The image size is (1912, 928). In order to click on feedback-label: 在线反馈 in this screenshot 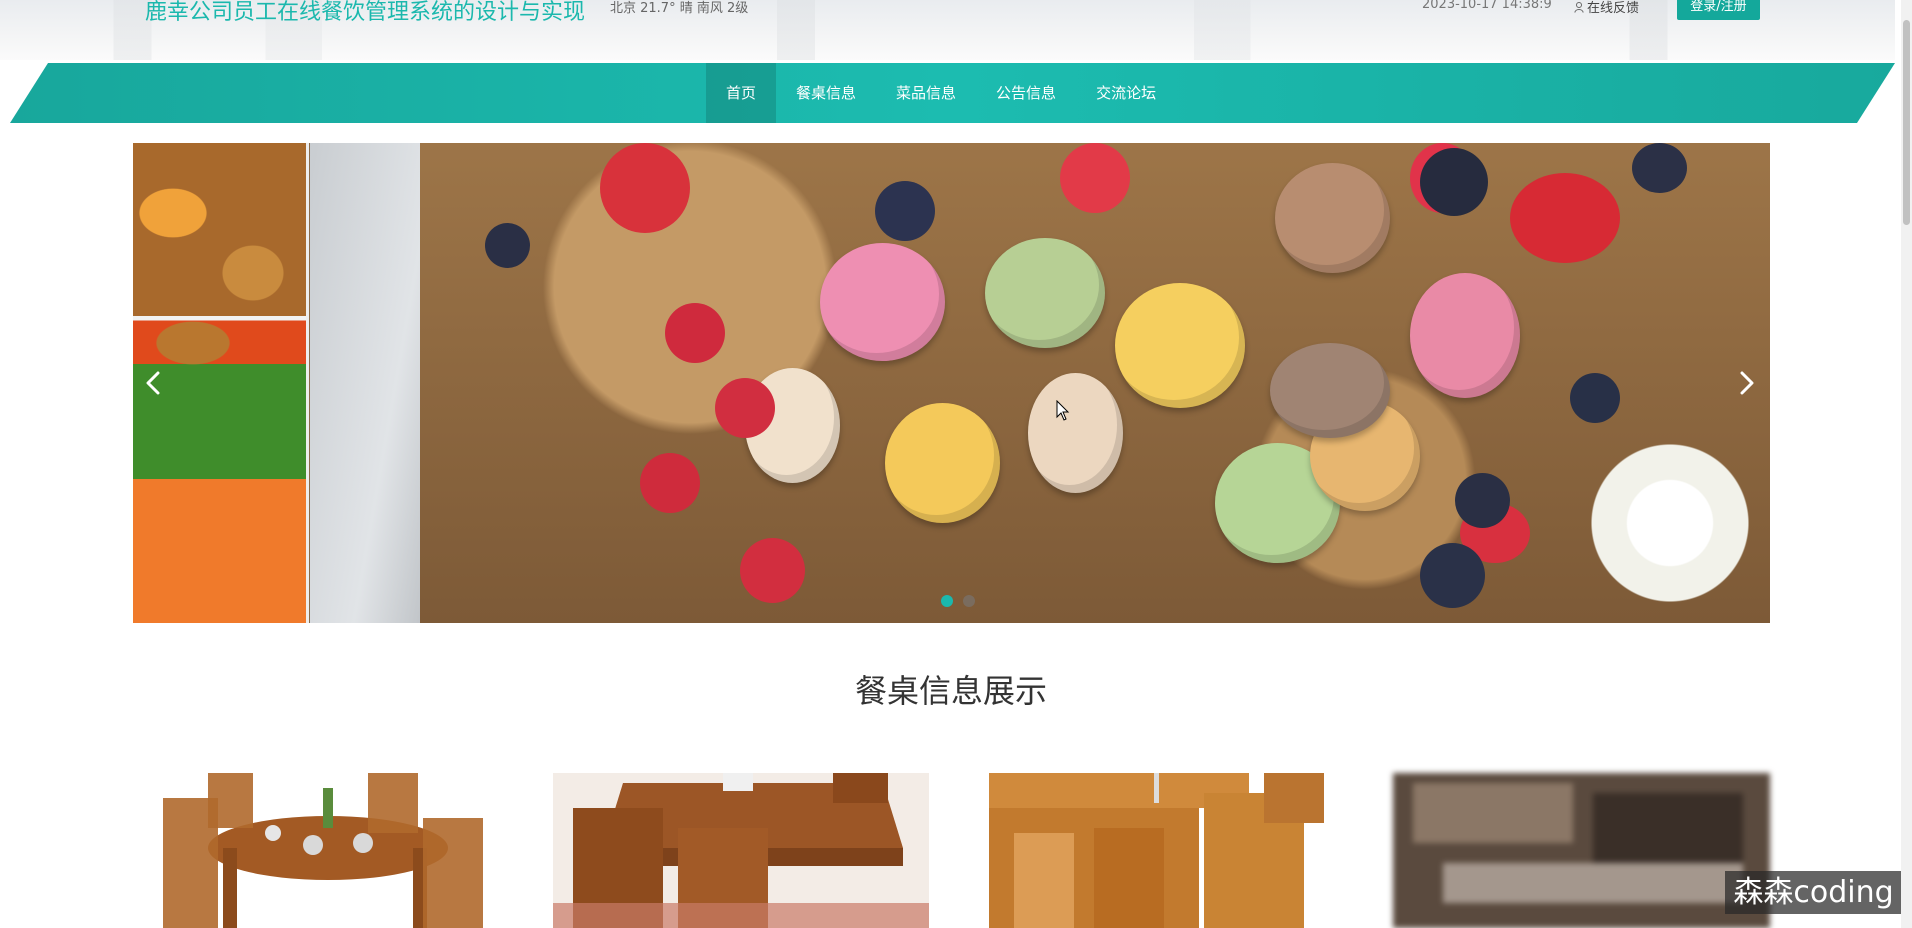, I will do `click(1613, 8)`.